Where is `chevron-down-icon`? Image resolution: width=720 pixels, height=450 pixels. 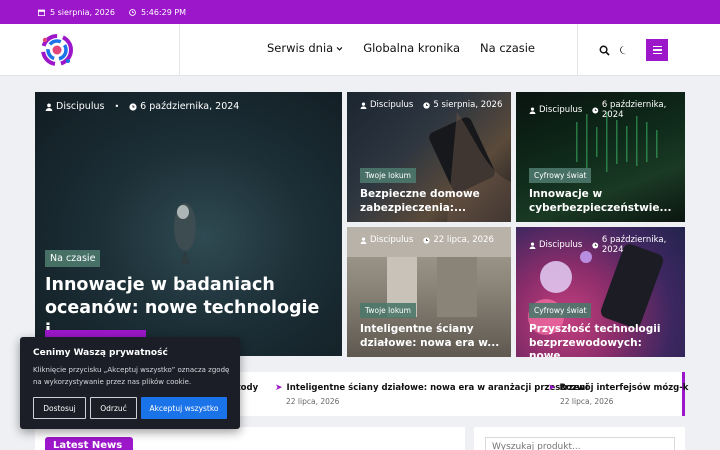 chevron-down-icon is located at coordinates (339, 48).